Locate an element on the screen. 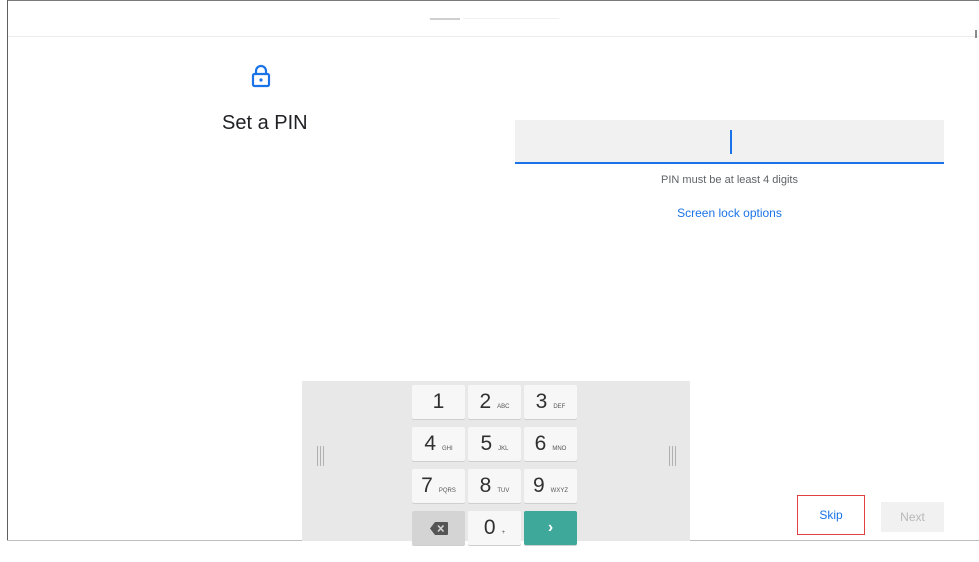 This screenshot has height=562, width=979. key-7: 7 PQRS is located at coordinates (438, 486).